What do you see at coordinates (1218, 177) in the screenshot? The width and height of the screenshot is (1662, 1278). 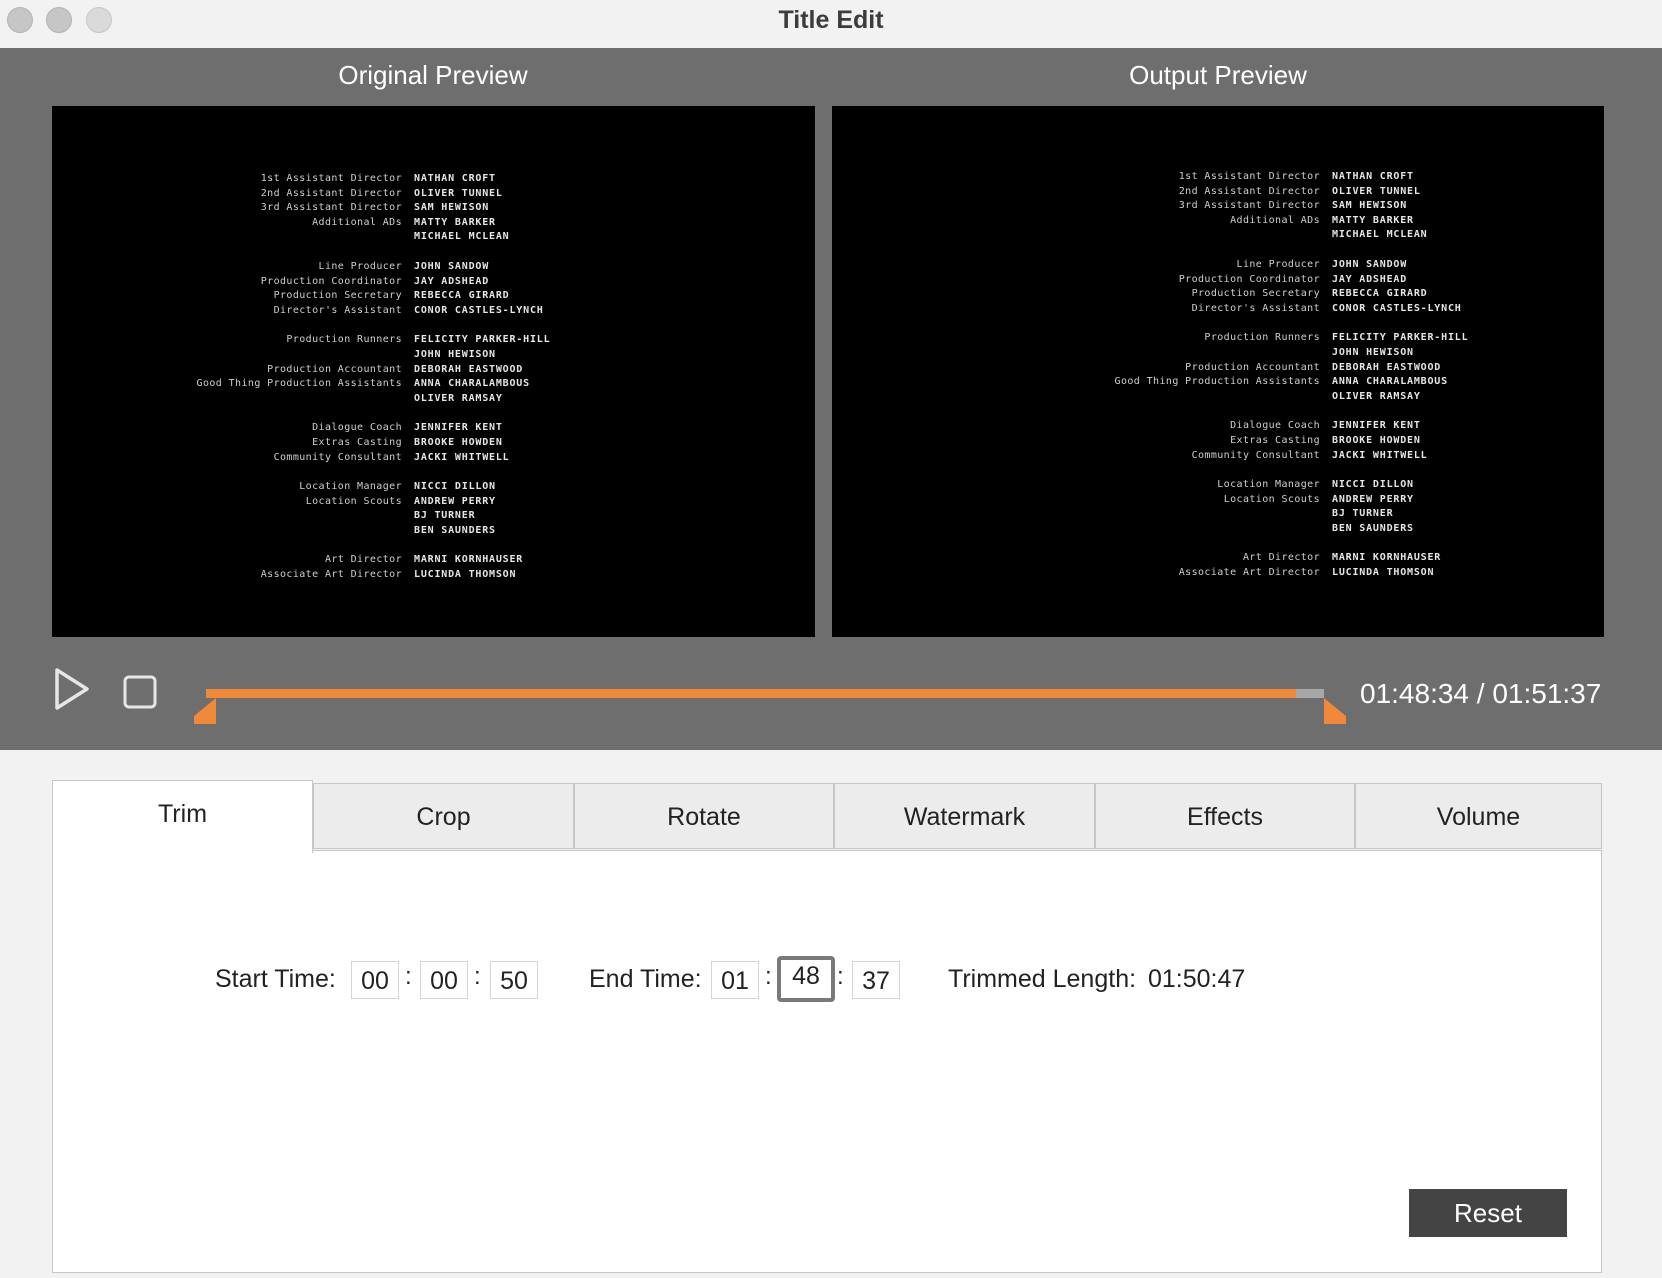 I see `credit-row: 1st Assistant Director NATHAN CROFT` at bounding box center [1218, 177].